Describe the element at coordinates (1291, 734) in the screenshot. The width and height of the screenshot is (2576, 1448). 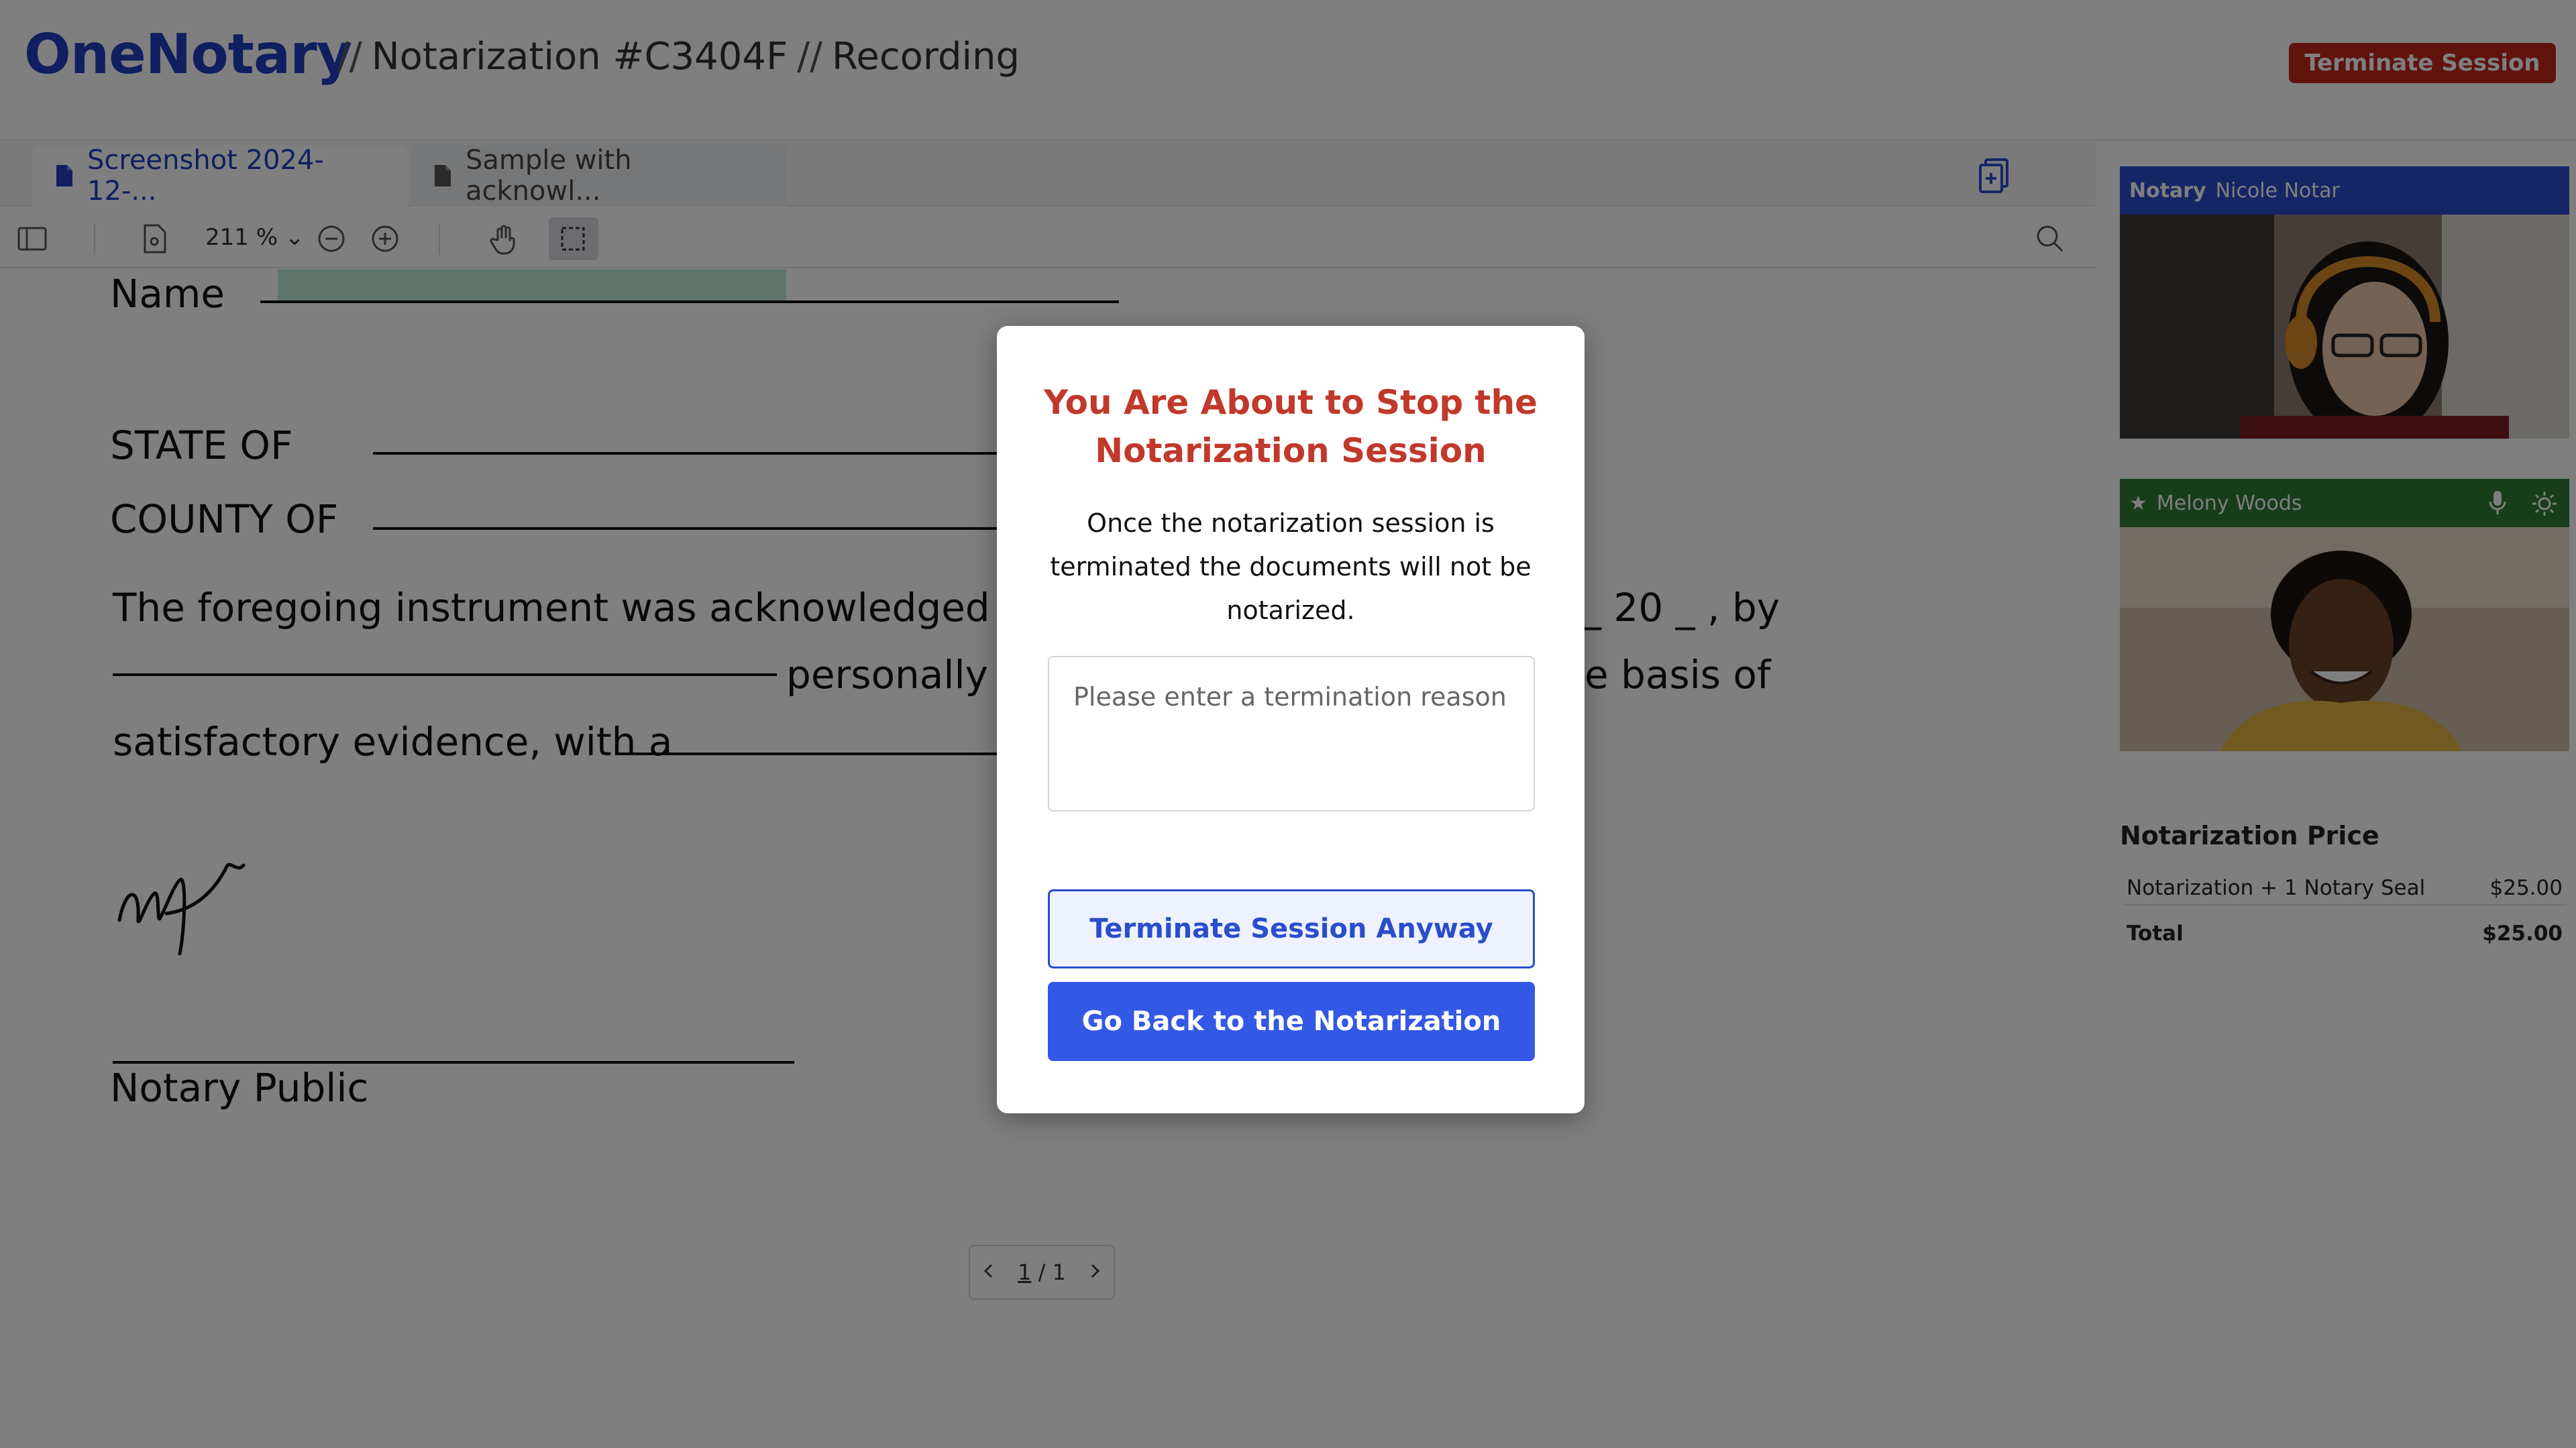
I see `termination-reason-input` at that location.